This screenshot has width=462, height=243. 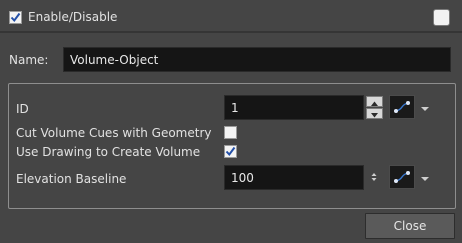 I want to click on spin-arrows-icon, so click(x=374, y=177).